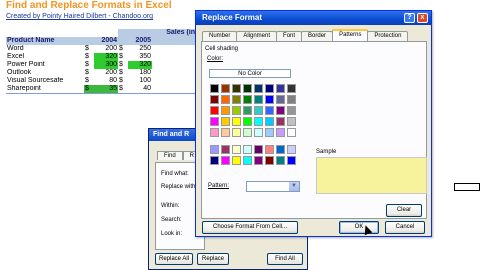  Describe the element at coordinates (45, 41) in the screenshot. I see `column-header-product: Product Name` at that location.